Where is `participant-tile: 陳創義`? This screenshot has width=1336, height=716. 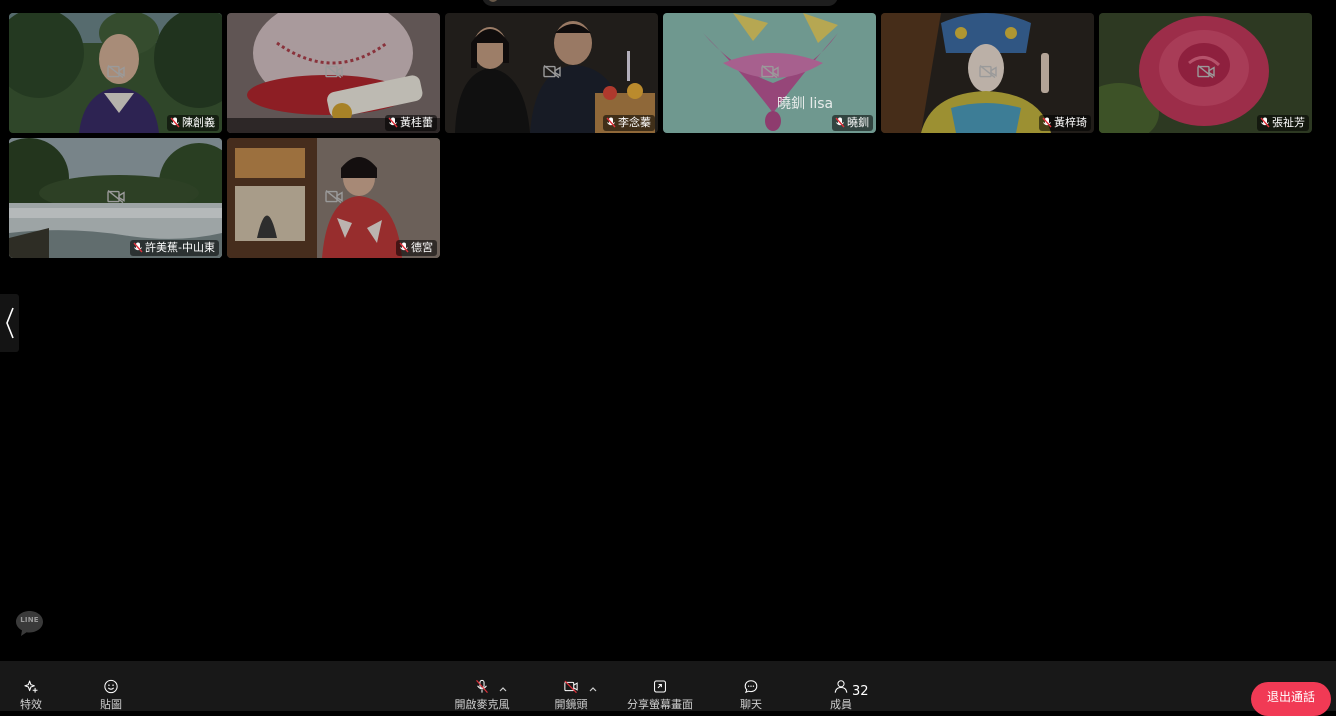
participant-tile: 陳創義 is located at coordinates (115, 73).